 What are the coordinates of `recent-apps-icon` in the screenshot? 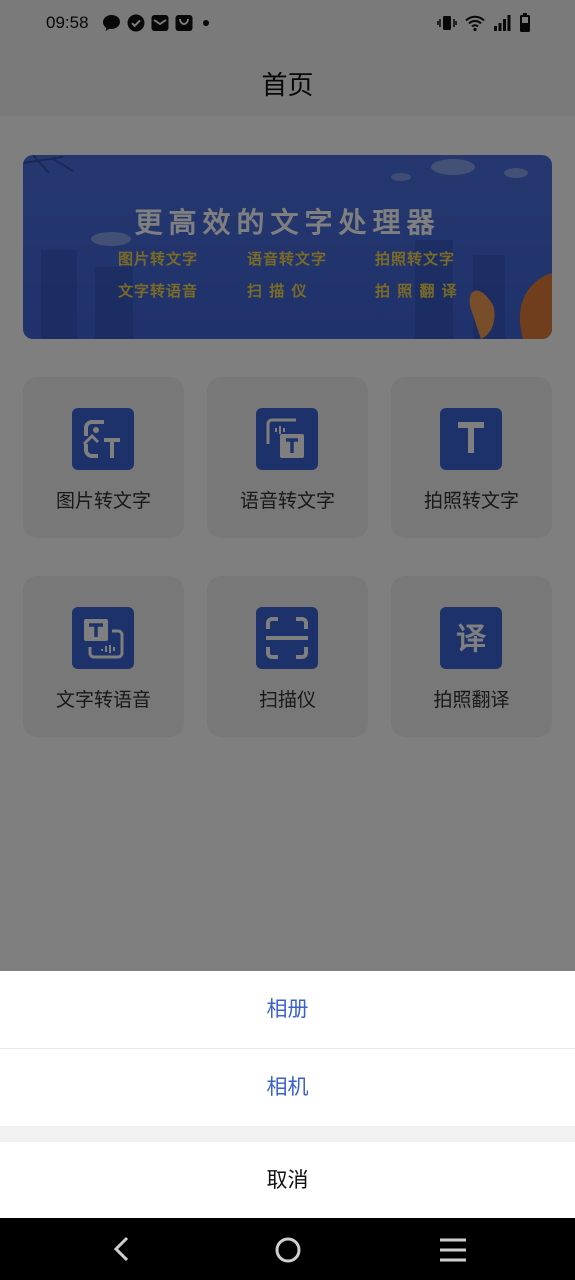 It's located at (453, 1252).